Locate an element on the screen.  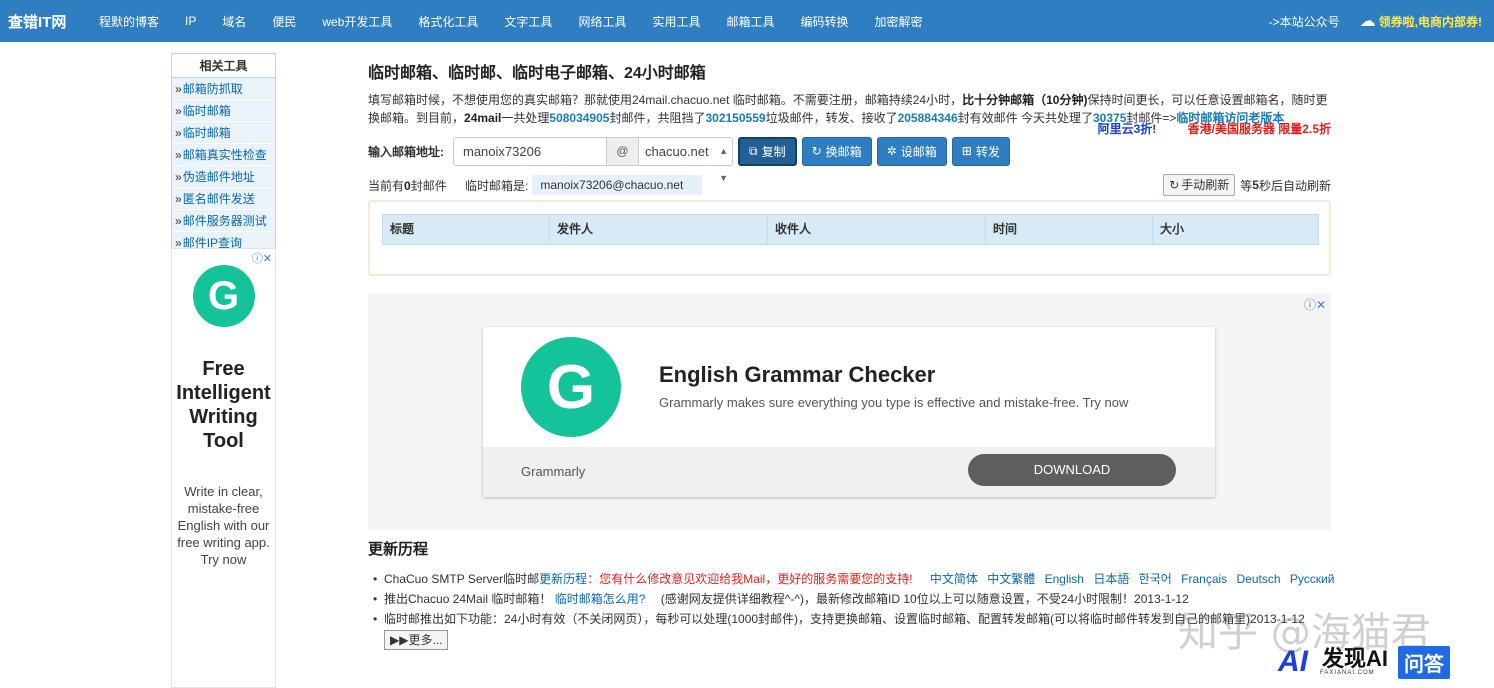
account-link: ->本站公众号 is located at coordinates (1304, 21).